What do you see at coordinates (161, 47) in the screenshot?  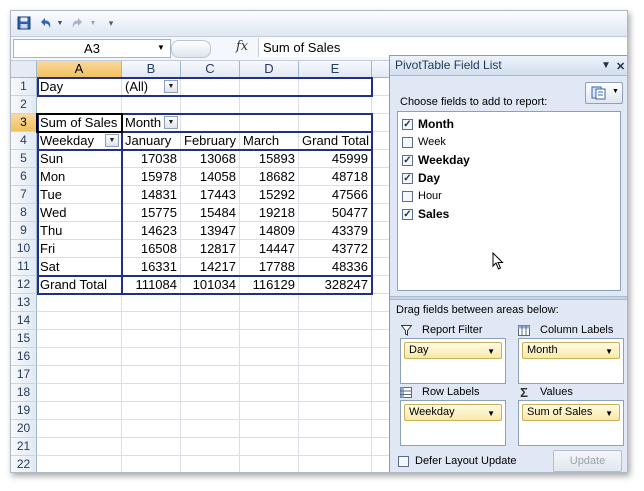 I see `name-box-dropdown-icon: ▼` at bounding box center [161, 47].